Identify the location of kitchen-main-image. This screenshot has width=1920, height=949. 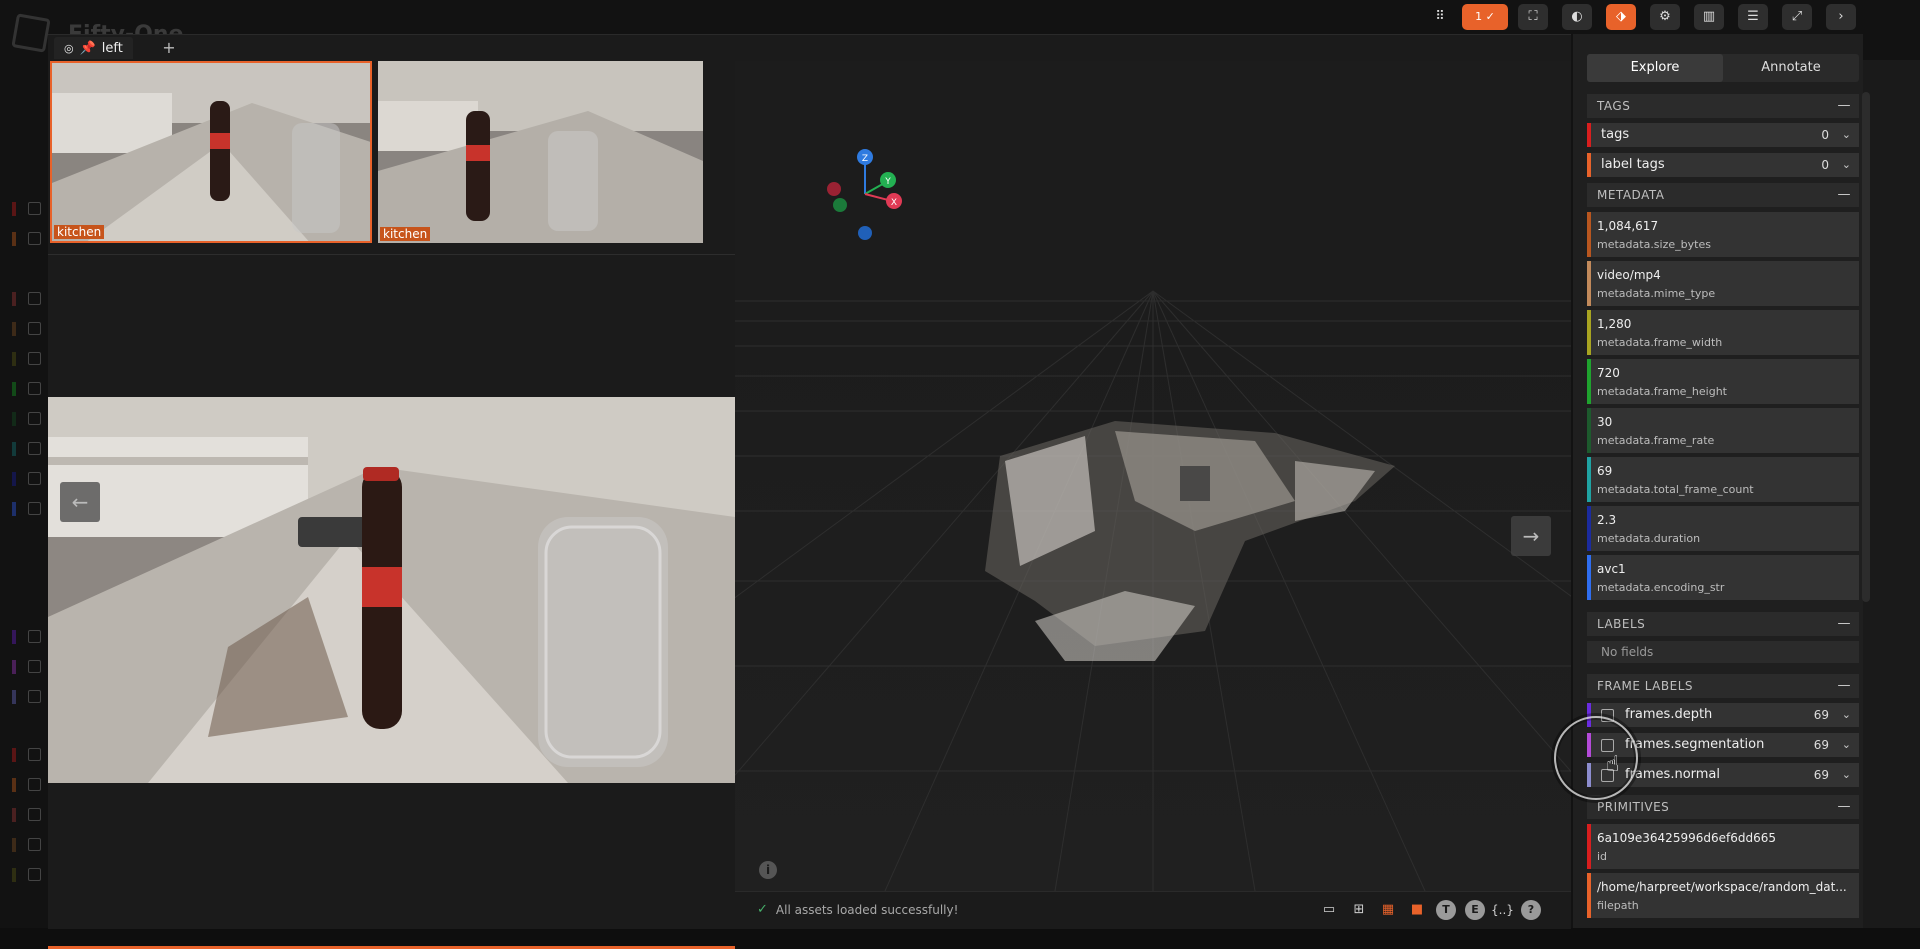
(391, 590).